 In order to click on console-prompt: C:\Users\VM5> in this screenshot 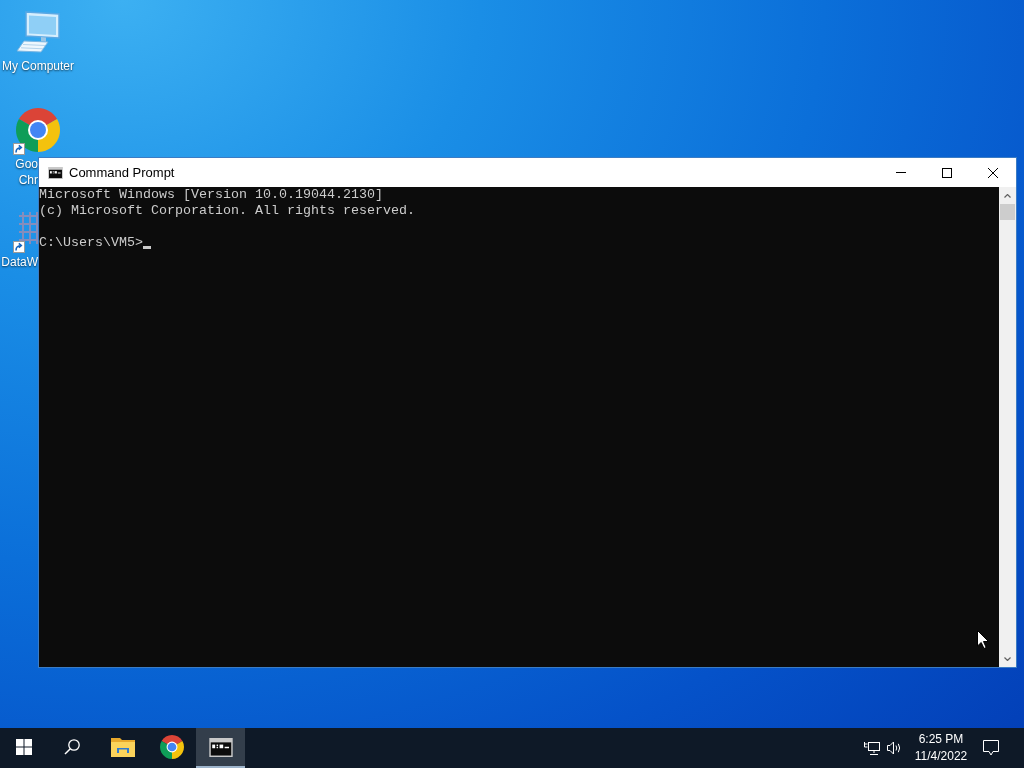, I will do `click(91, 243)`.